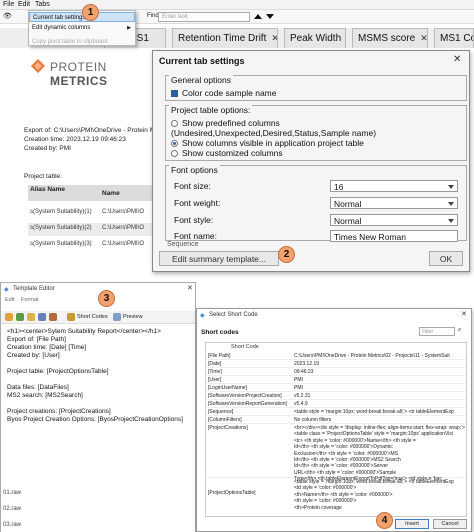  Describe the element at coordinates (12, 493) in the screenshot. I see `list-item: 01.raw` at that location.